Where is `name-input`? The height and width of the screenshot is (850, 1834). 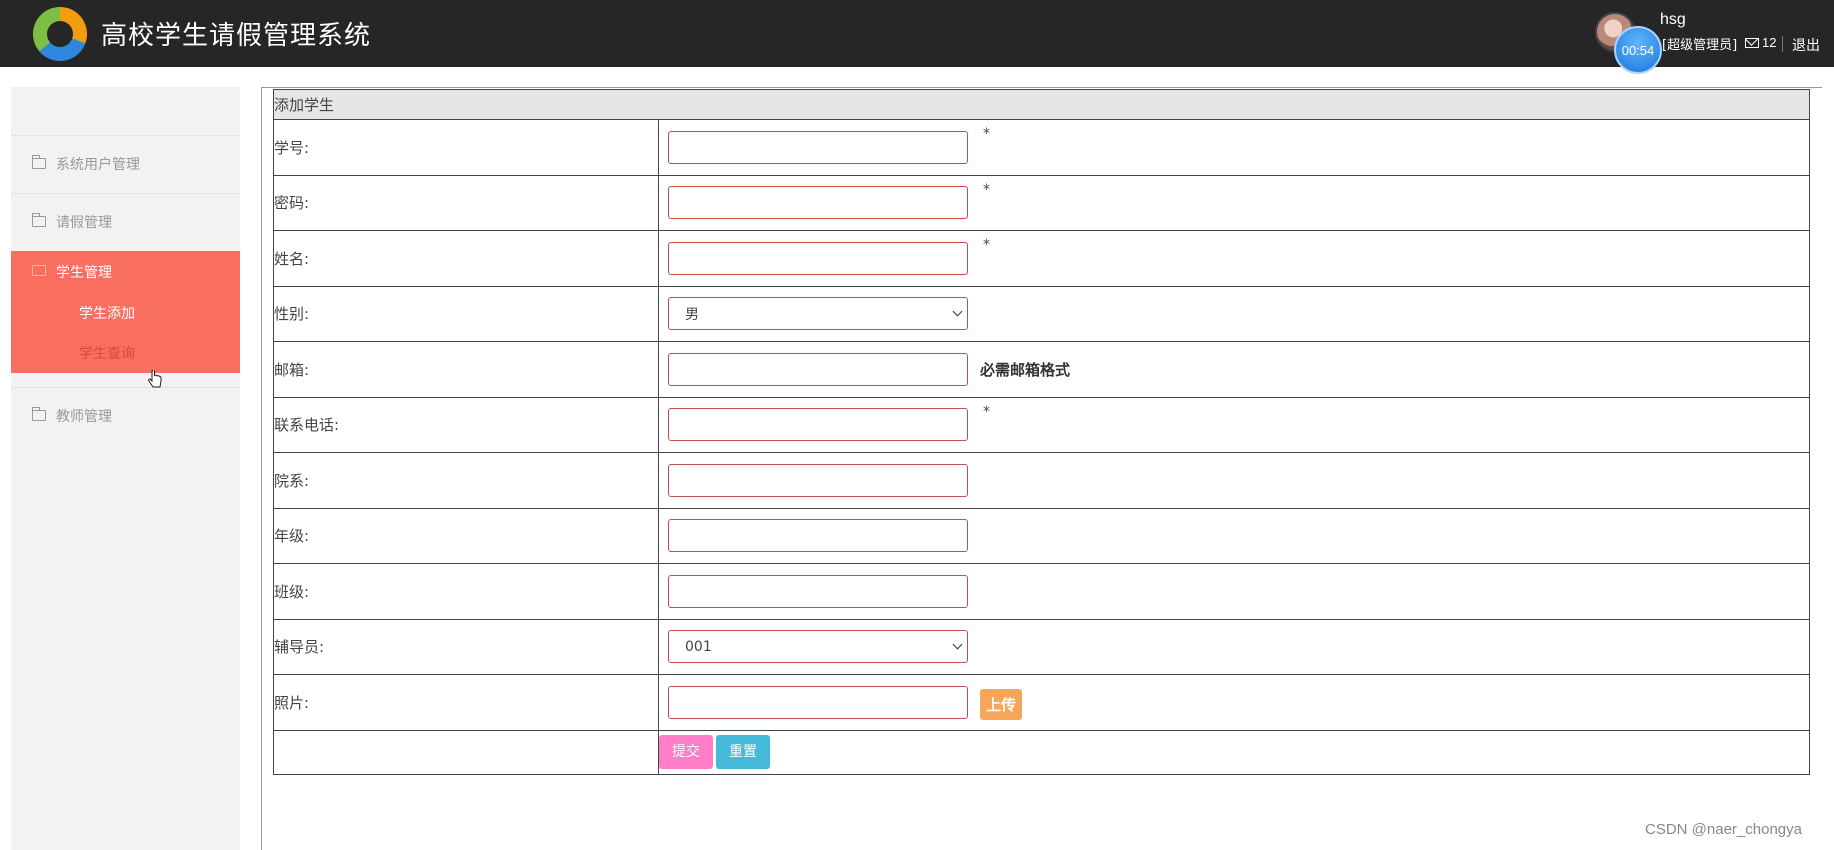
name-input is located at coordinates (818, 258).